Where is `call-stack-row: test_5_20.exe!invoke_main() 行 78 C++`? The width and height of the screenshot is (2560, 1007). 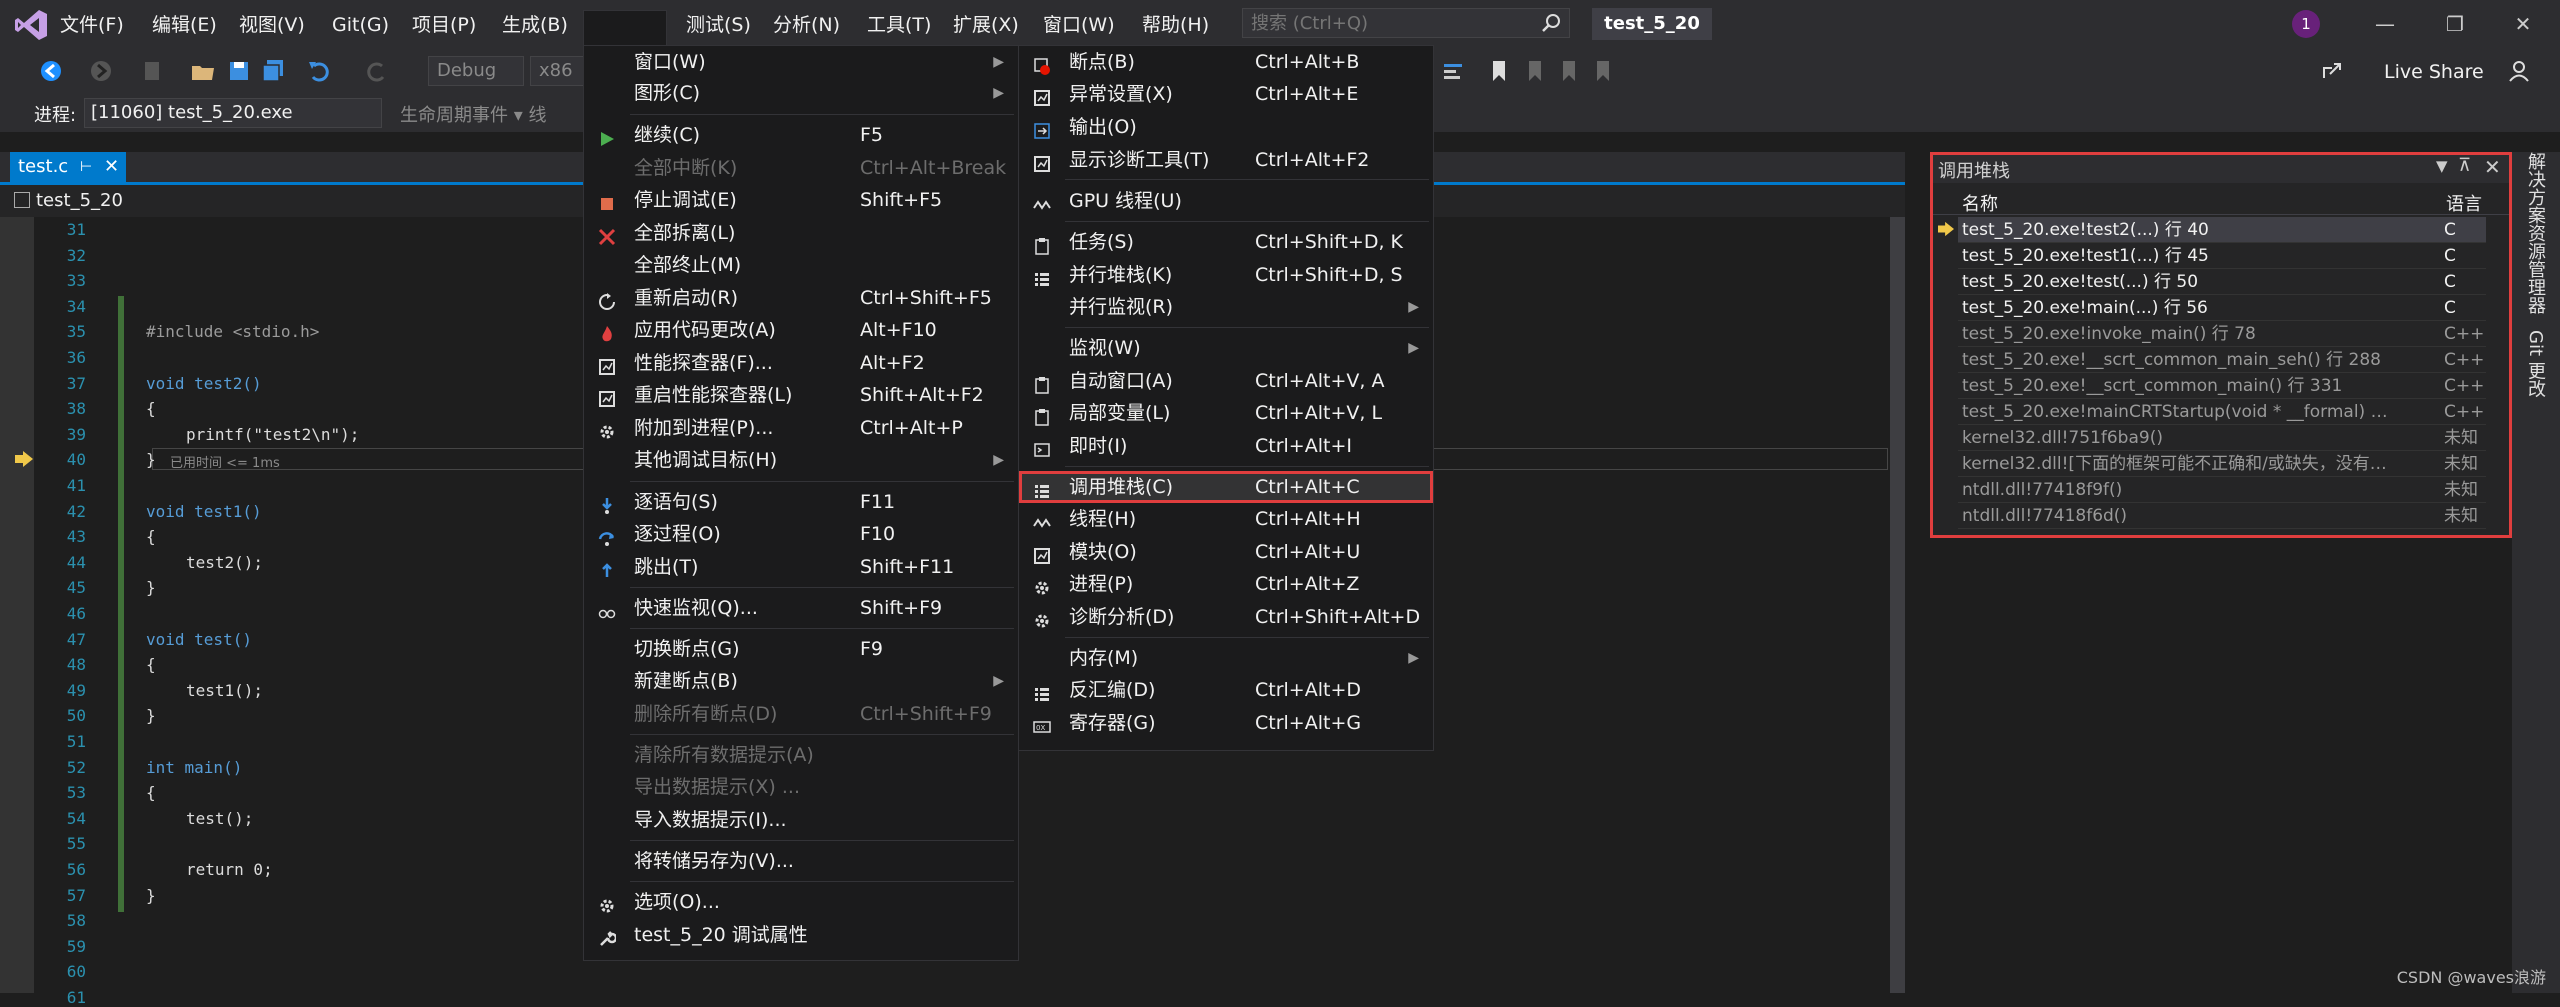 call-stack-row: test_5_20.exe!invoke_main() 行 78 C++ is located at coordinates (2222, 334).